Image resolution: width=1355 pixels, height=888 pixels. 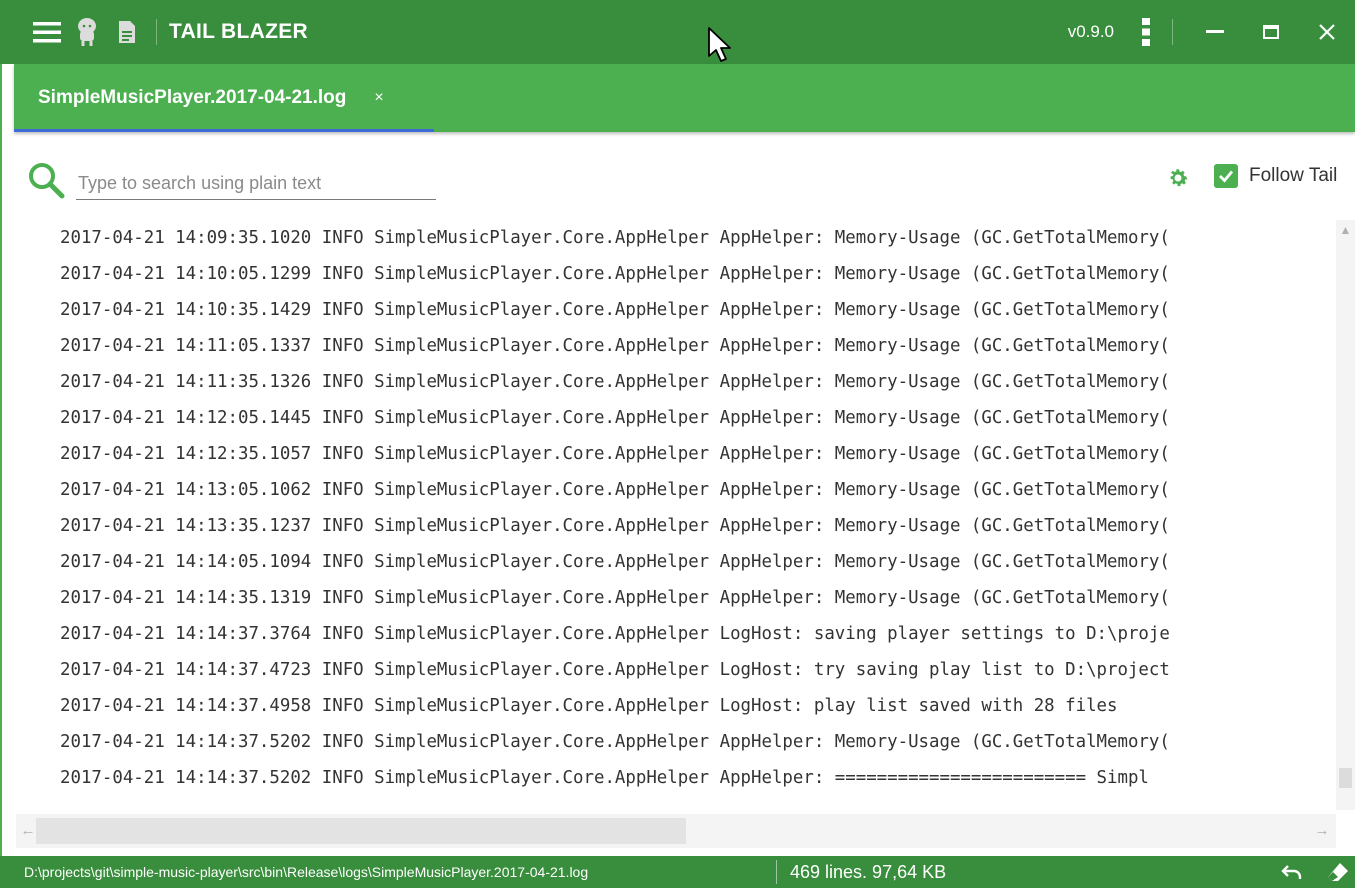 I want to click on title-bar-right: v0.9.0, so click(x=1211, y=32).